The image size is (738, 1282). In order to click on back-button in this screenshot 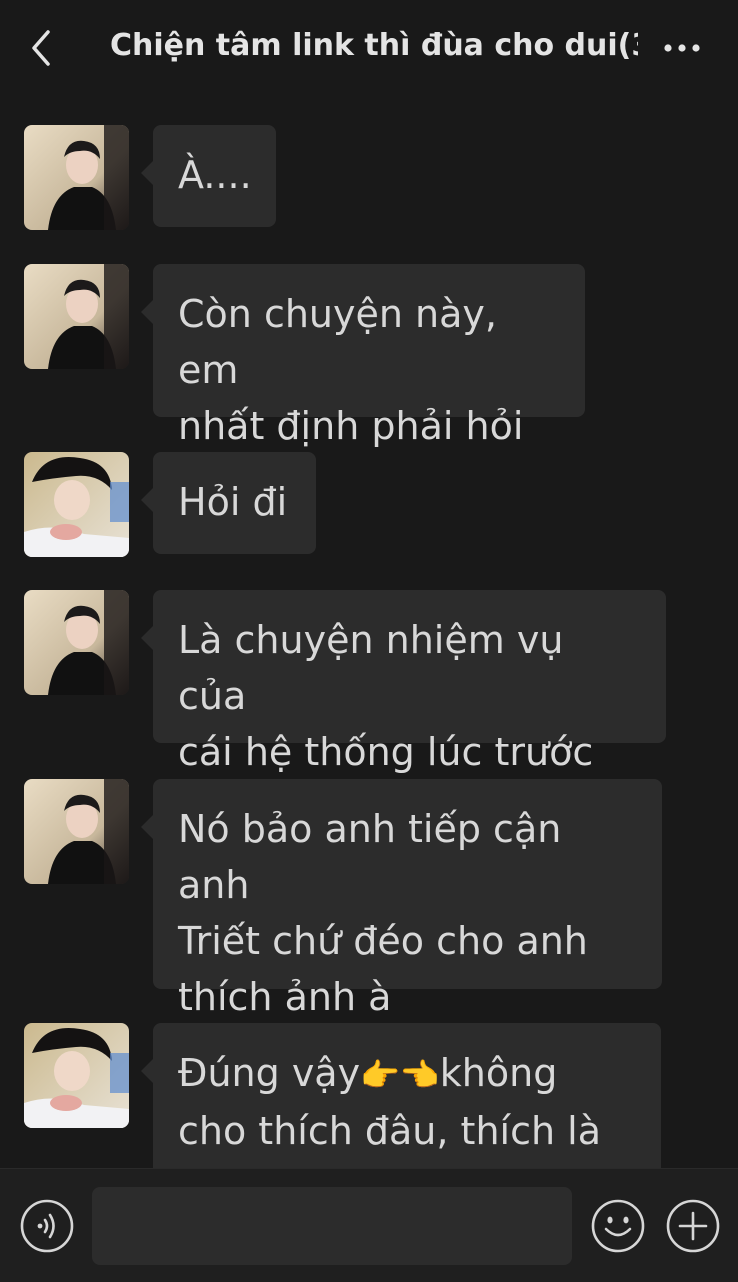, I will do `click(44, 48)`.